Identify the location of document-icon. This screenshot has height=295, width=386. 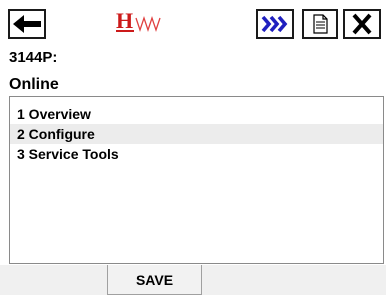
(320, 24).